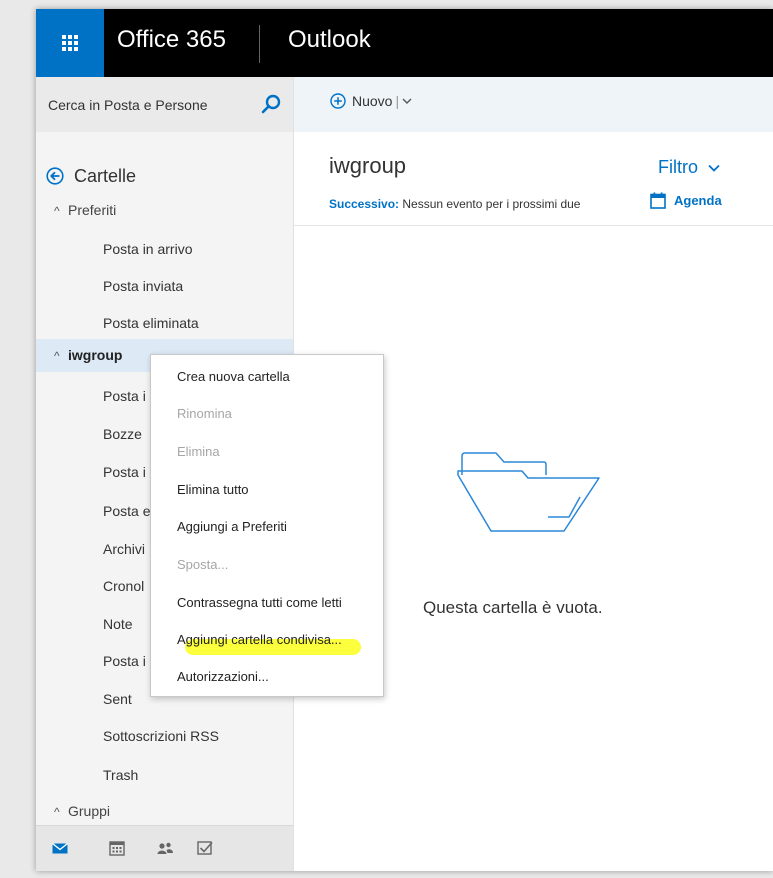 The height and width of the screenshot is (878, 773). What do you see at coordinates (128, 105) in the screenshot?
I see `search-input: Cerca in Posta e Persone` at bounding box center [128, 105].